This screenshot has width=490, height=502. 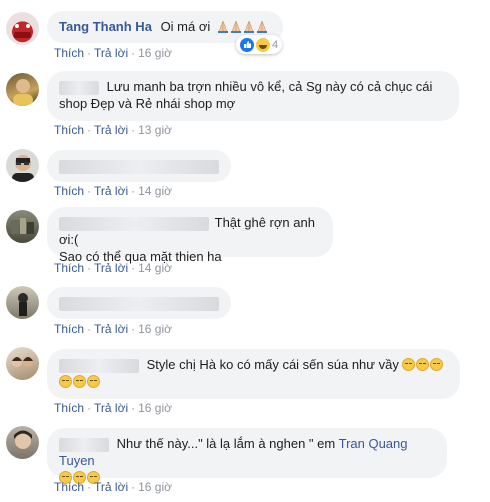 What do you see at coordinates (263, 44) in the screenshot?
I see `haha-reaction-icon` at bounding box center [263, 44].